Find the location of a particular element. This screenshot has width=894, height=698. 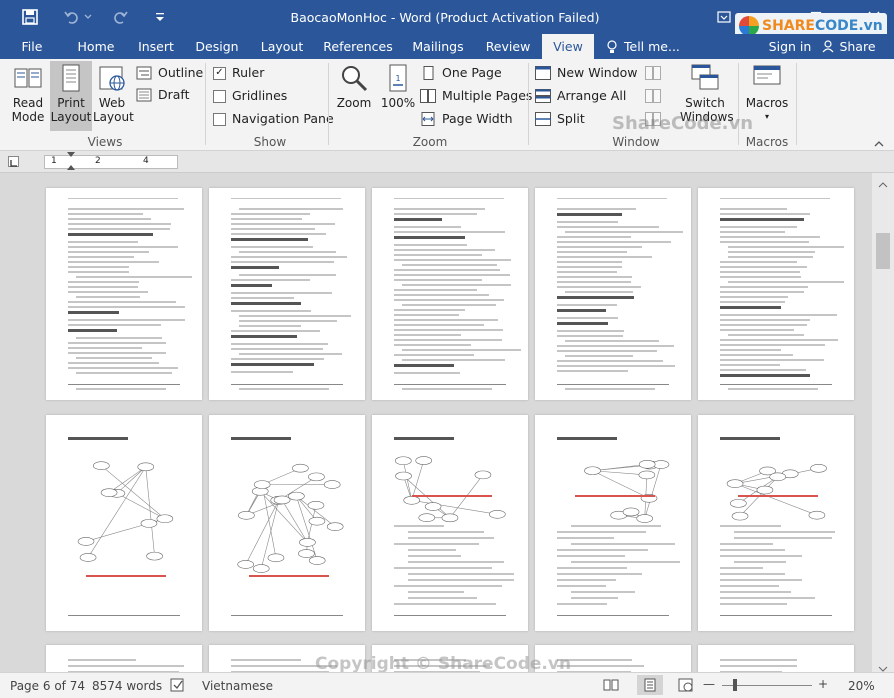

new-window-button: New Window is located at coordinates (586, 73).